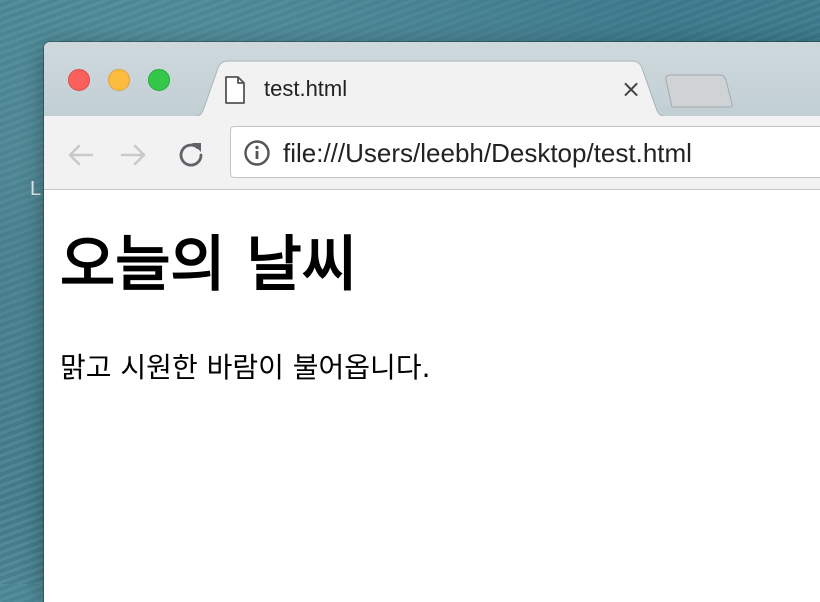 The width and height of the screenshot is (820, 602). Describe the element at coordinates (699, 91) in the screenshot. I see `new-tab-button` at that location.